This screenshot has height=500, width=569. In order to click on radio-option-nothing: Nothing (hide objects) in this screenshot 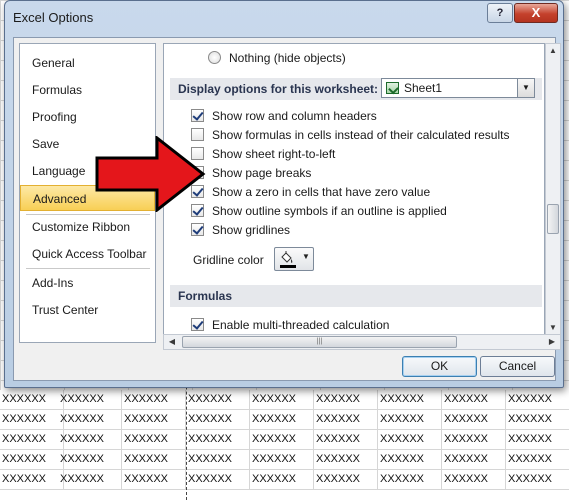, I will do `click(277, 58)`.